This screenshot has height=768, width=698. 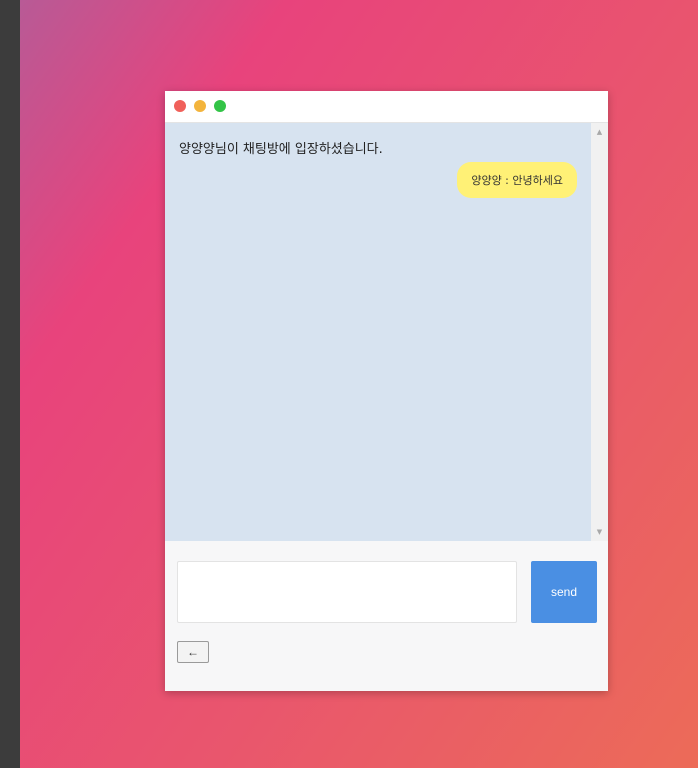 What do you see at coordinates (599, 532) in the screenshot?
I see `scroll-down-arrow-icon: ▼` at bounding box center [599, 532].